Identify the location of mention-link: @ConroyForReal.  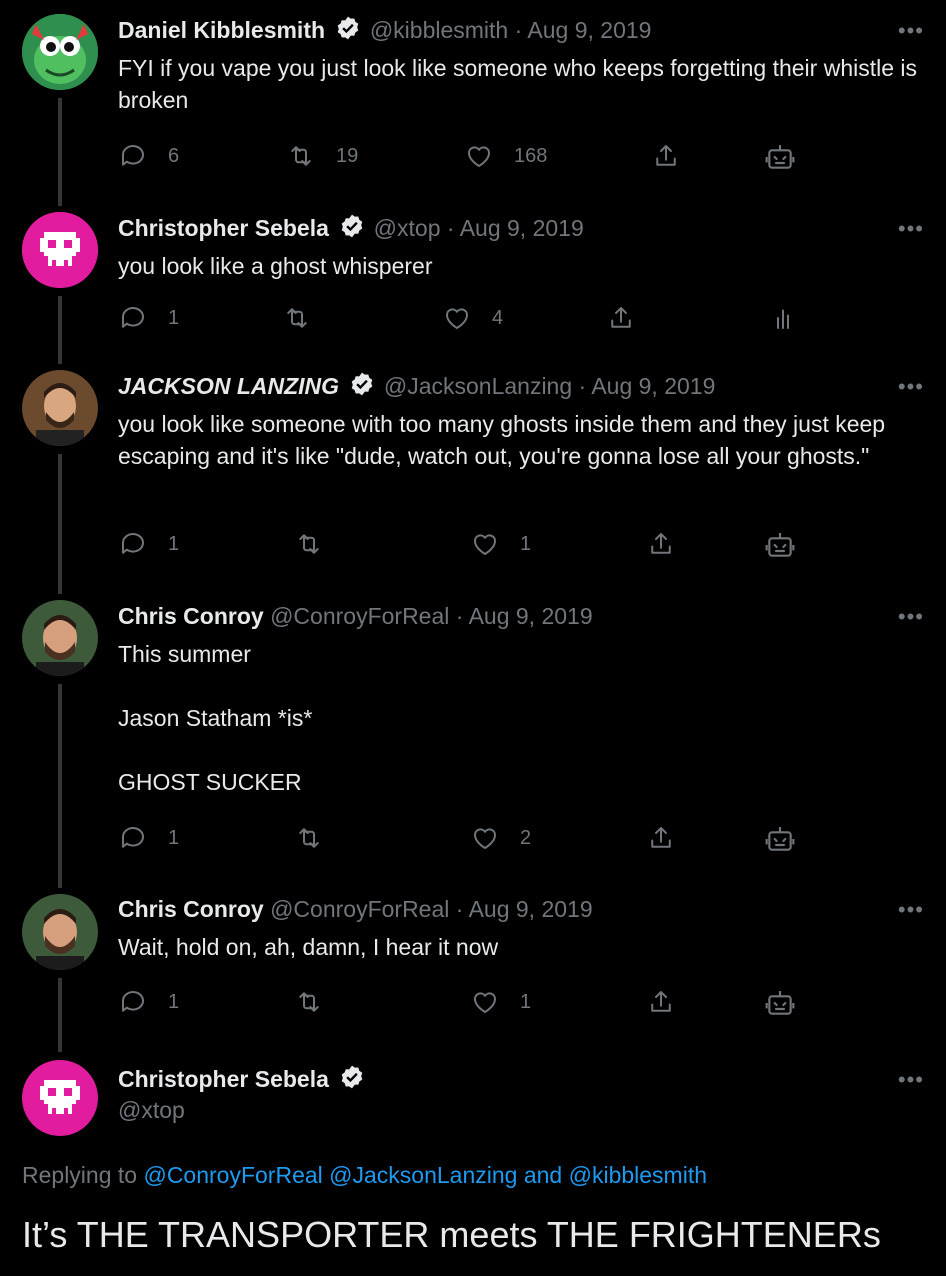
(232, 1175).